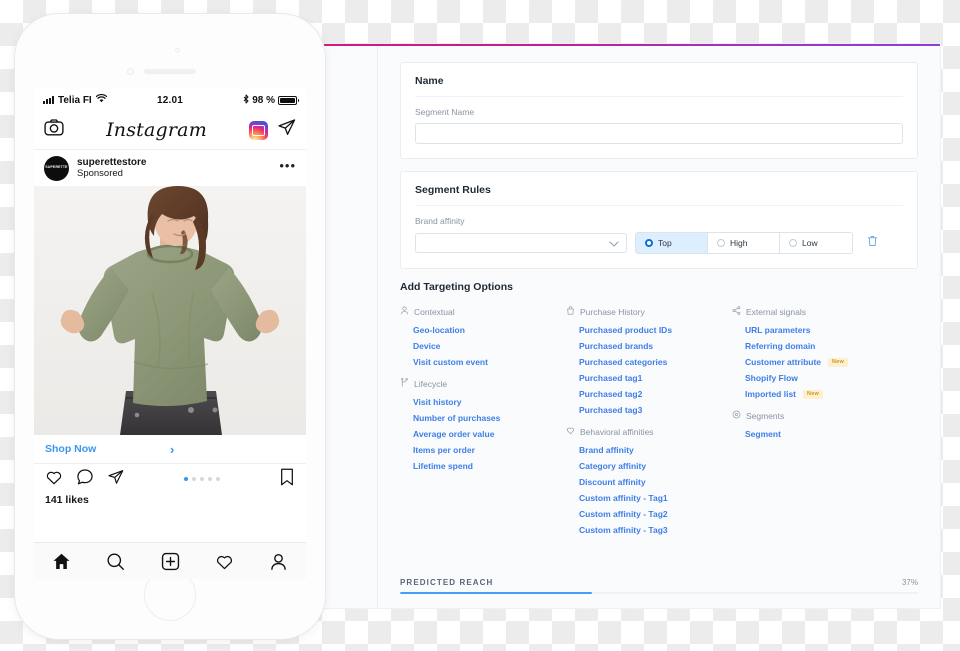 The height and width of the screenshot is (651, 960). I want to click on avatar: SUPERETTE, so click(56, 168).